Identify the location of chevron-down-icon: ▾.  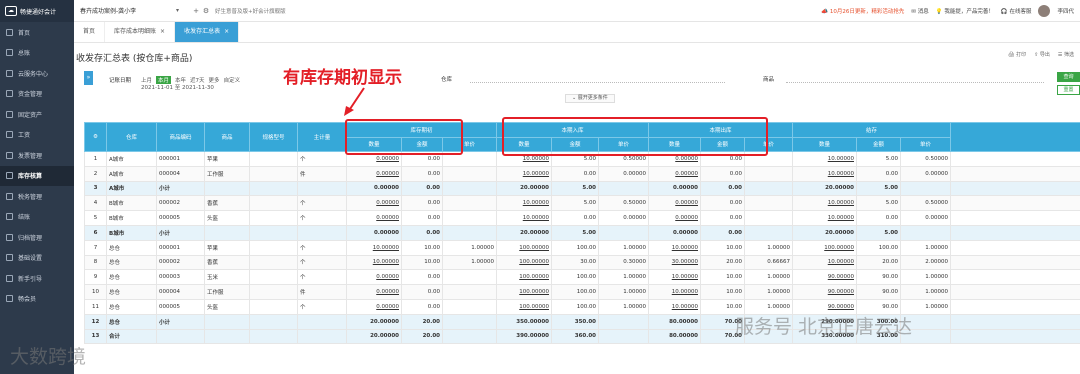
(177, 10).